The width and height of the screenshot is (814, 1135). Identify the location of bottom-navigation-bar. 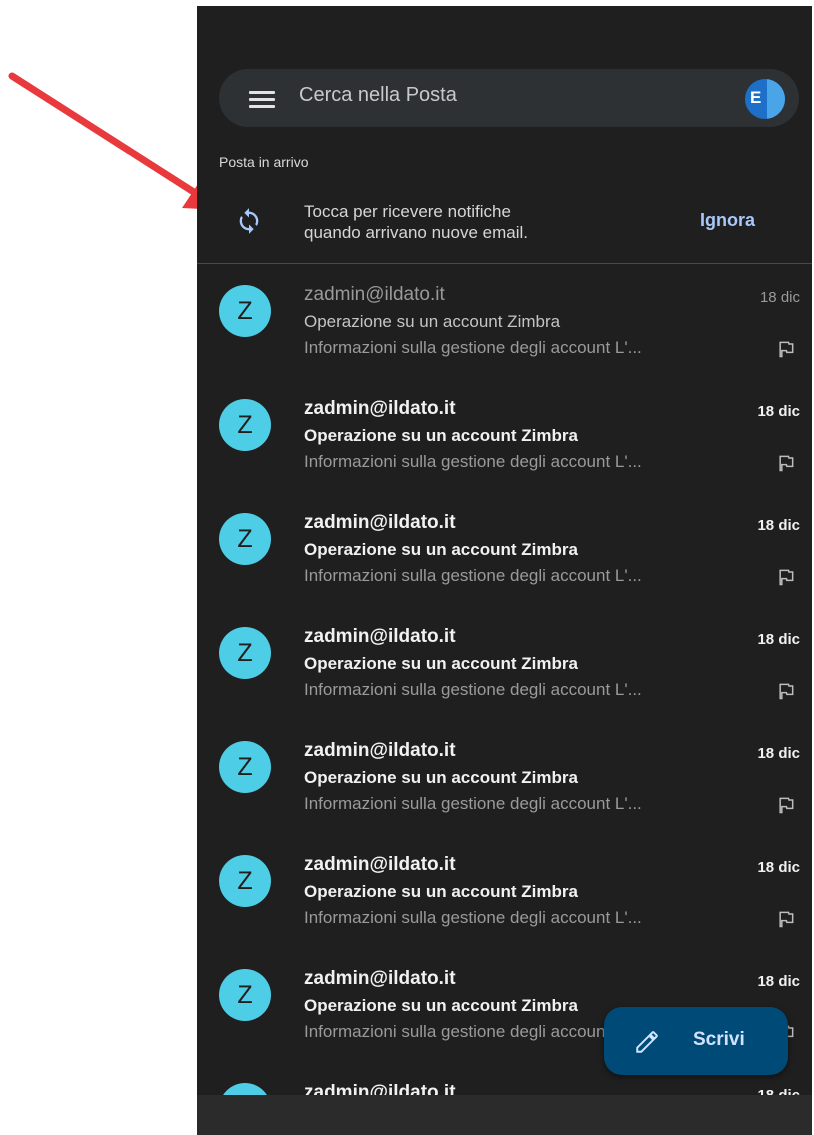
(504, 1115).